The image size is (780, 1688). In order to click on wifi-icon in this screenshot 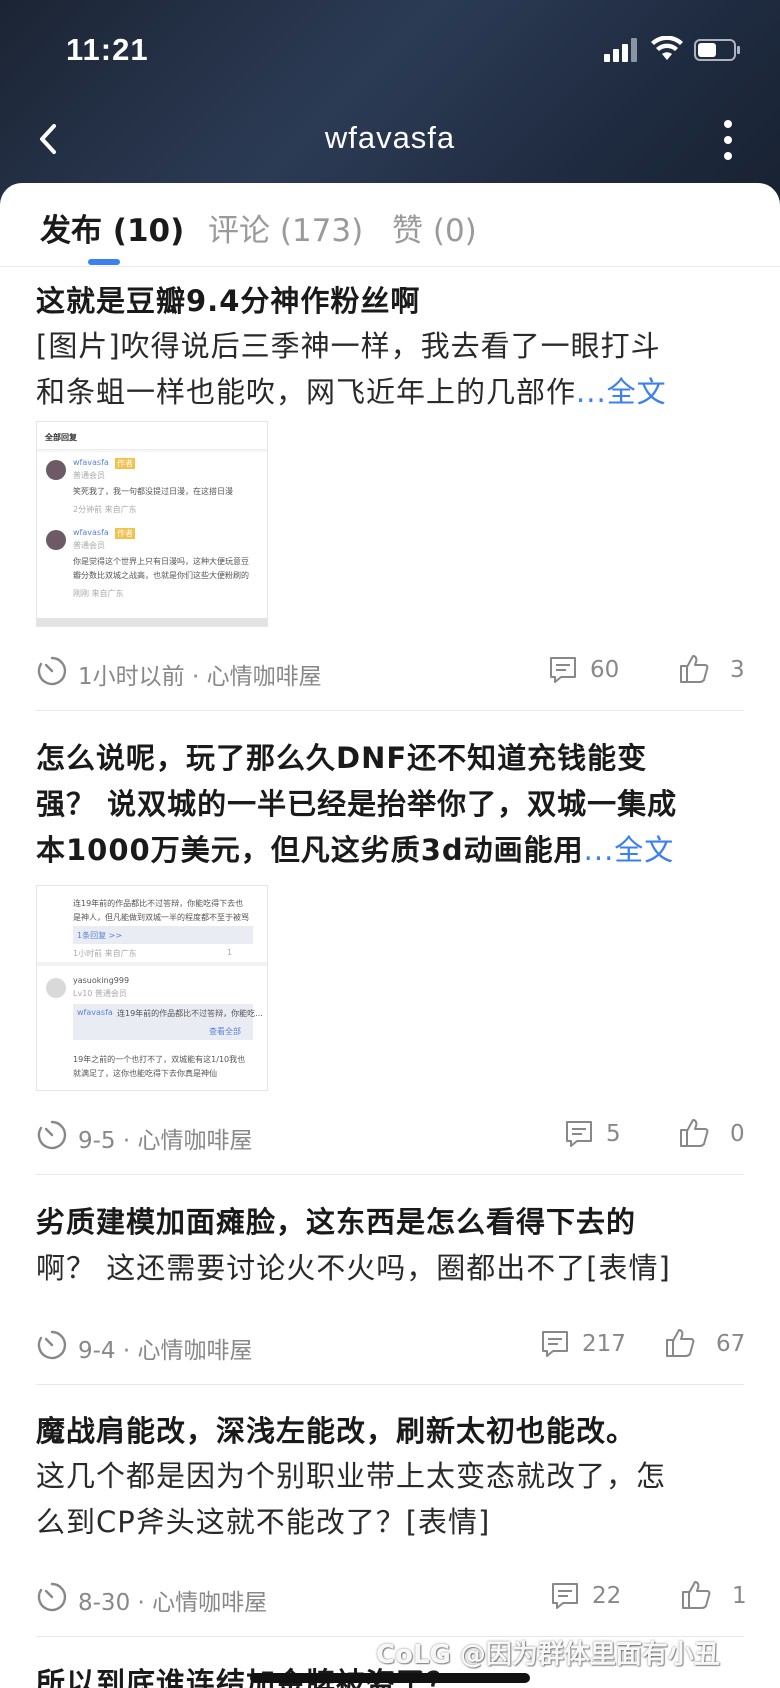, I will do `click(667, 48)`.